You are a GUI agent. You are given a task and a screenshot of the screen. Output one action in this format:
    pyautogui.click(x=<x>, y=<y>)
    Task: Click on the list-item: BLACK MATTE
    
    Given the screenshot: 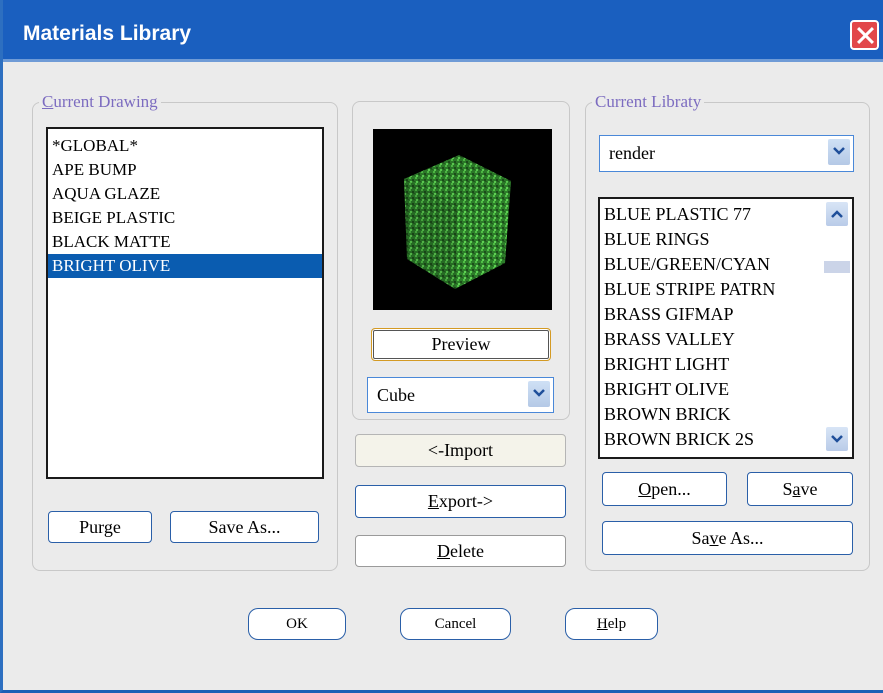 What is the action you would take?
    pyautogui.click(x=185, y=242)
    